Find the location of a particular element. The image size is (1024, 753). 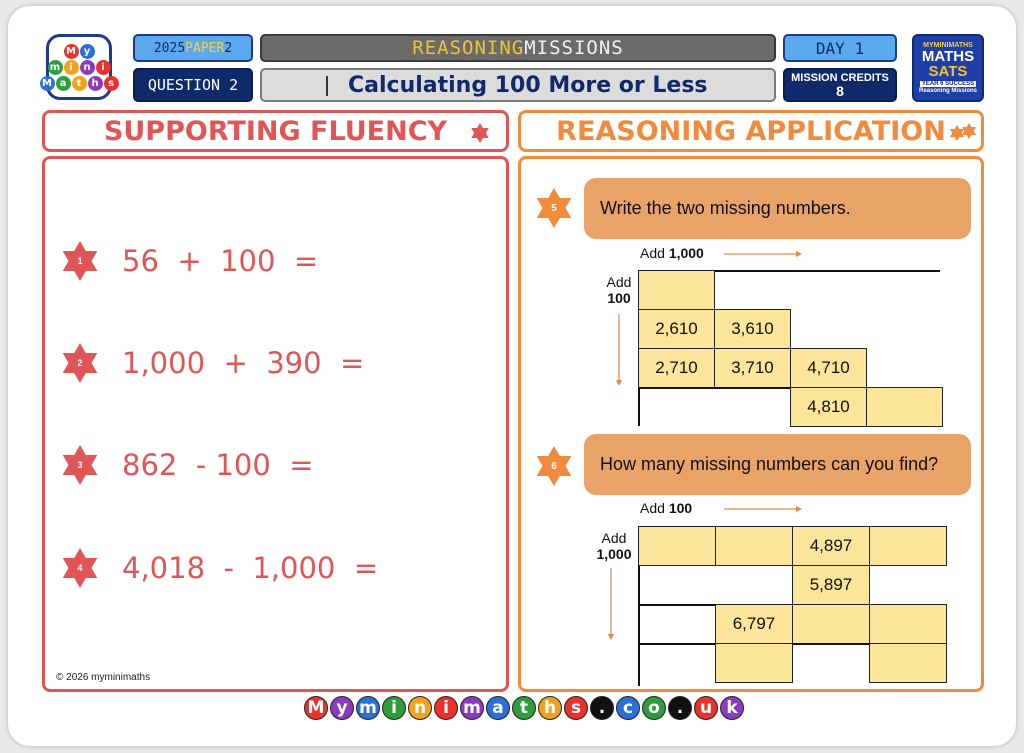

logo-letter: m is located at coordinates (55, 67).